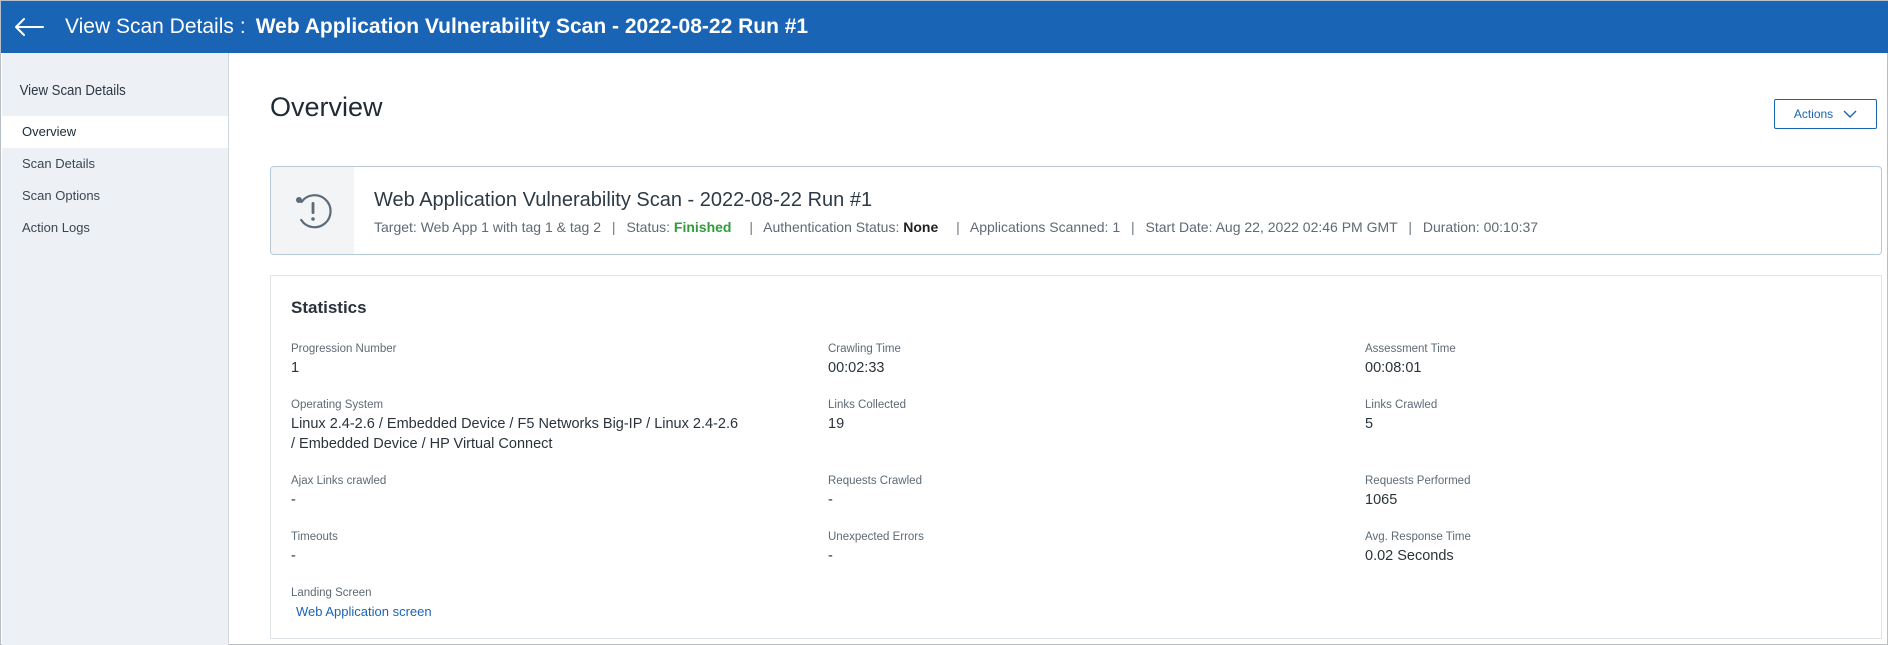  What do you see at coordinates (1179, 227) in the screenshot?
I see `start-date-label: Start Date:` at bounding box center [1179, 227].